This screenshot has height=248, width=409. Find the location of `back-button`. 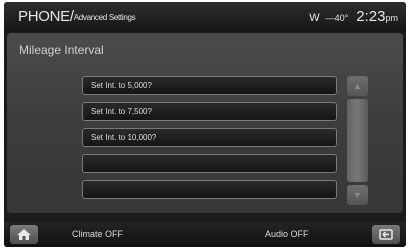

back-button is located at coordinates (386, 234).